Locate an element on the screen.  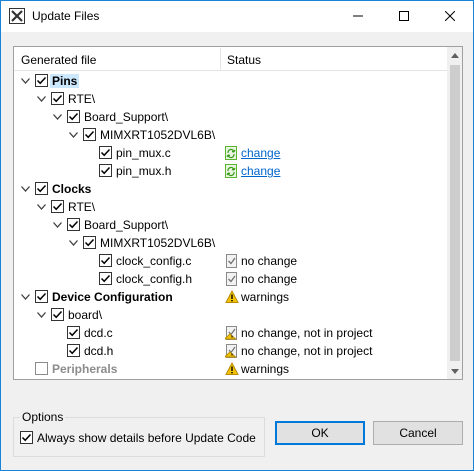
tree-row: Device Configuration warnings is located at coordinates (230, 297).